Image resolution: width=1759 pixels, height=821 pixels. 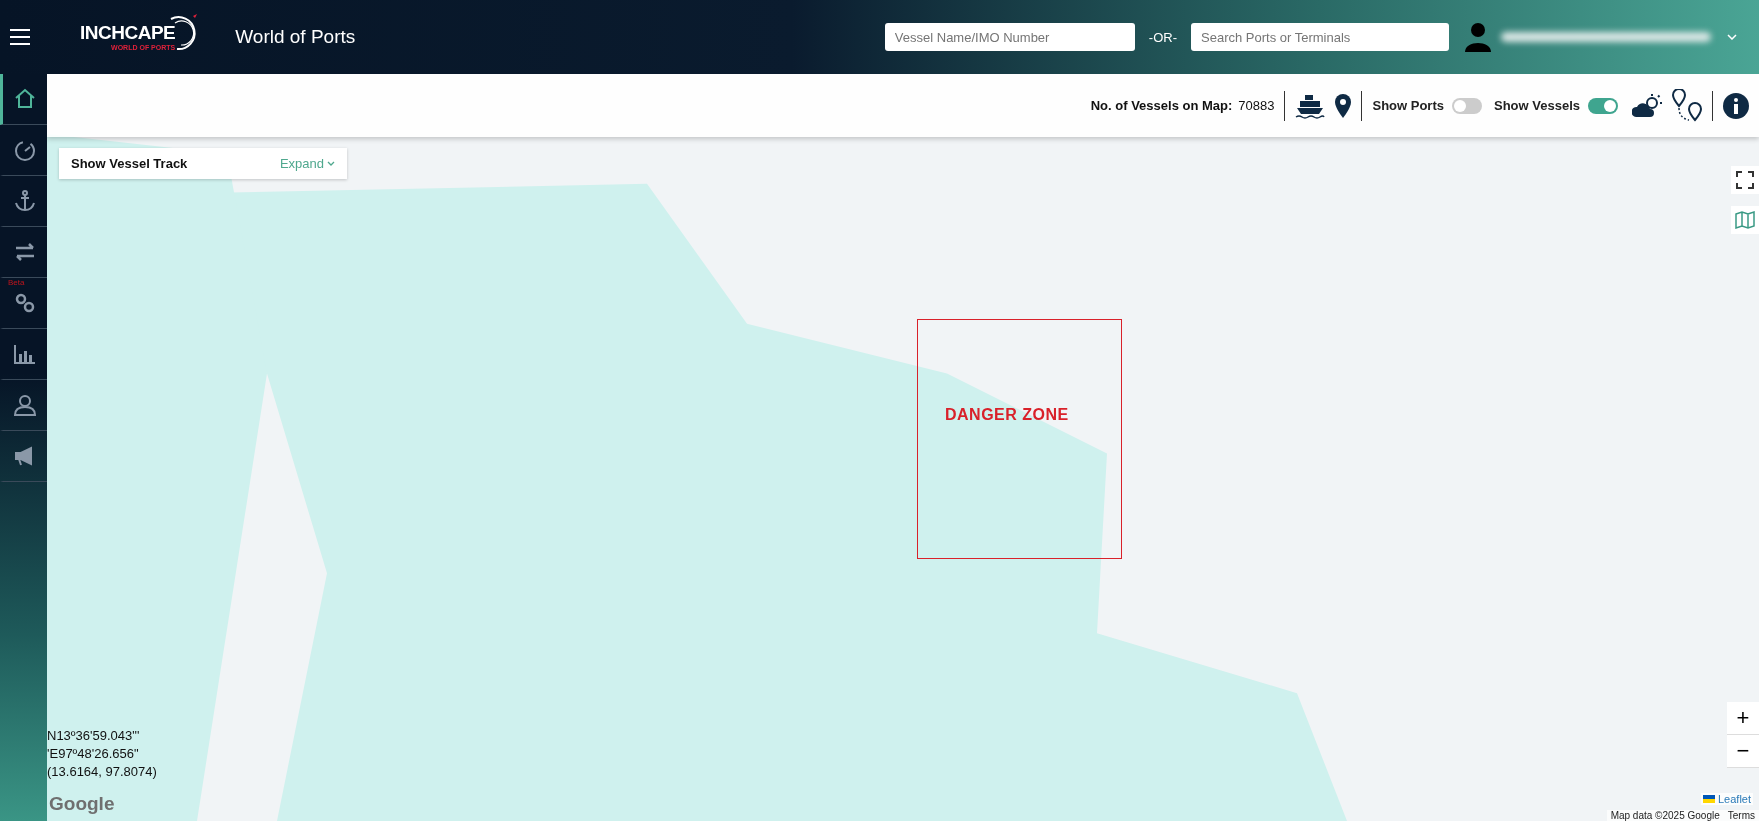 What do you see at coordinates (1408, 105) in the screenshot?
I see `toggle-label: Show Ports` at bounding box center [1408, 105].